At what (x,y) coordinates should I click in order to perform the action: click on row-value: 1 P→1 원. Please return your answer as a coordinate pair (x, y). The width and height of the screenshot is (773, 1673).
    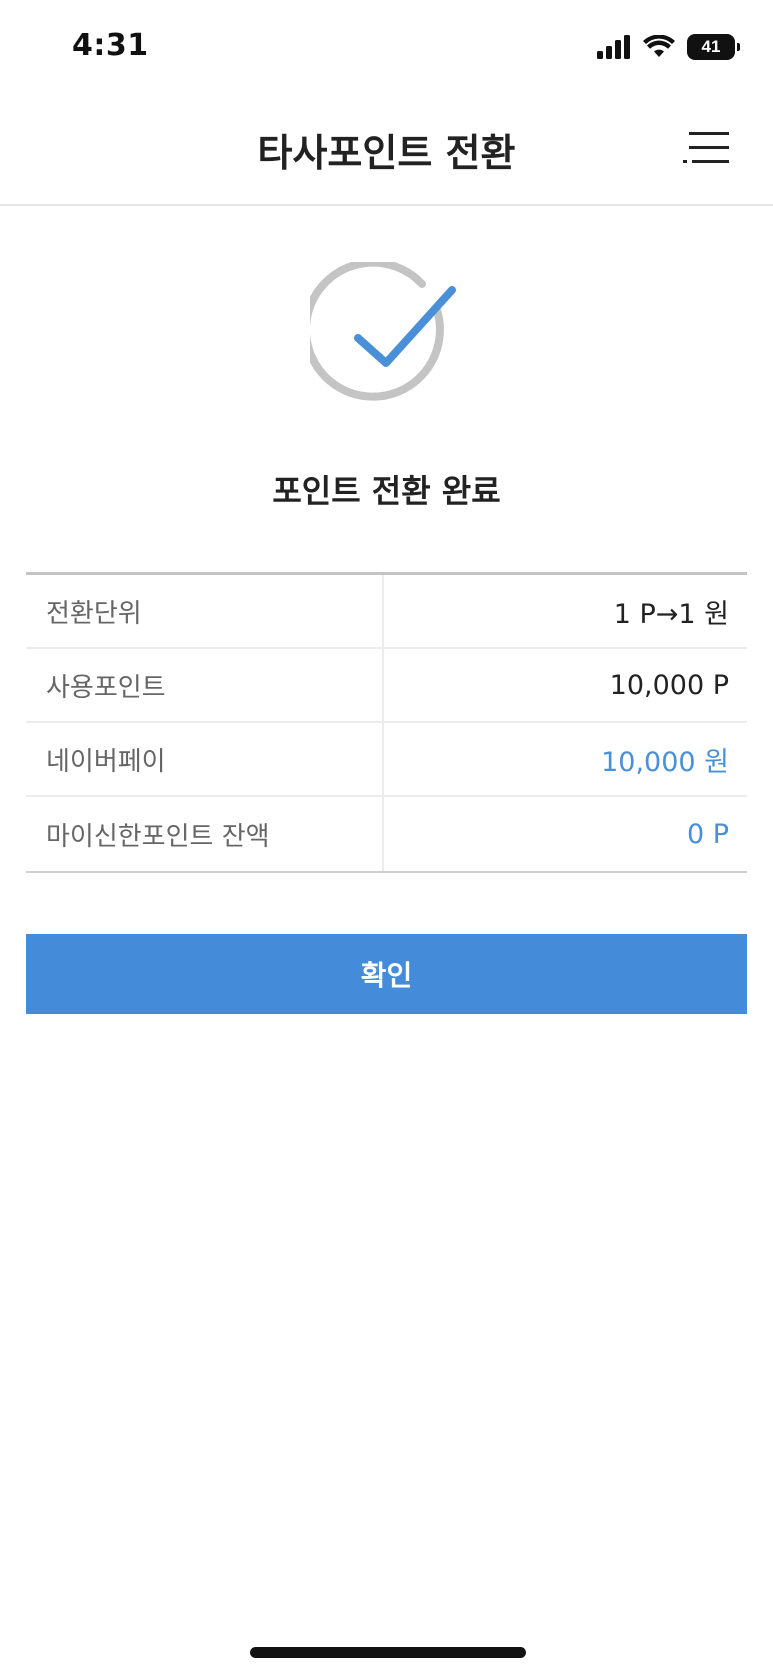
    Looking at the image, I should click on (671, 614).